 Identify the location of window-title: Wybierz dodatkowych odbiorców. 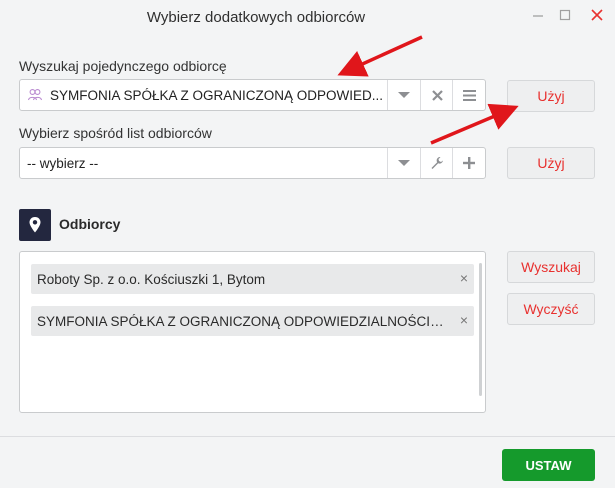
(256, 17).